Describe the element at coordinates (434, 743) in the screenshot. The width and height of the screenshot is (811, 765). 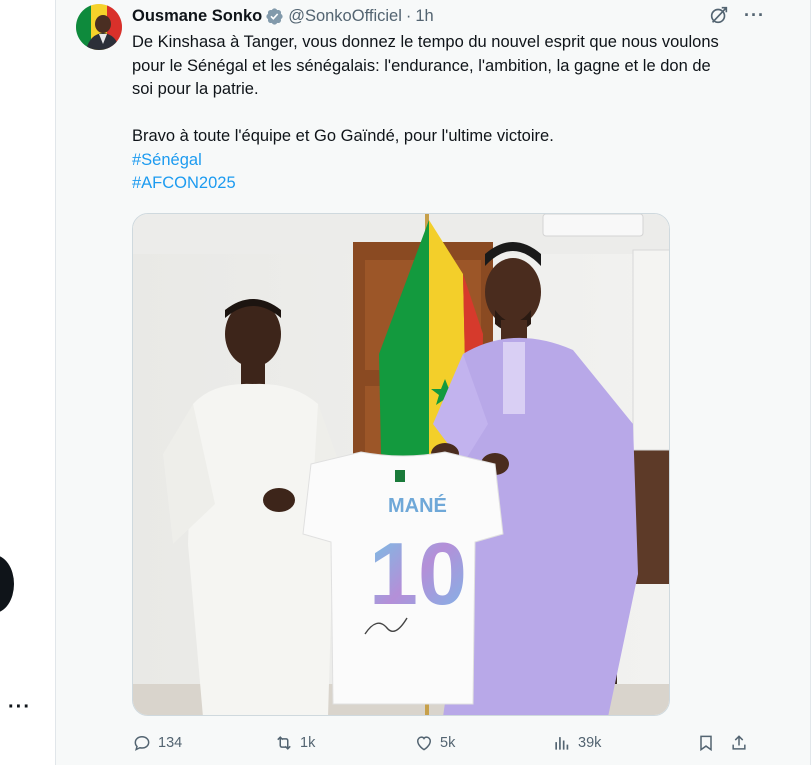
I see `like-button: 5k` at that location.